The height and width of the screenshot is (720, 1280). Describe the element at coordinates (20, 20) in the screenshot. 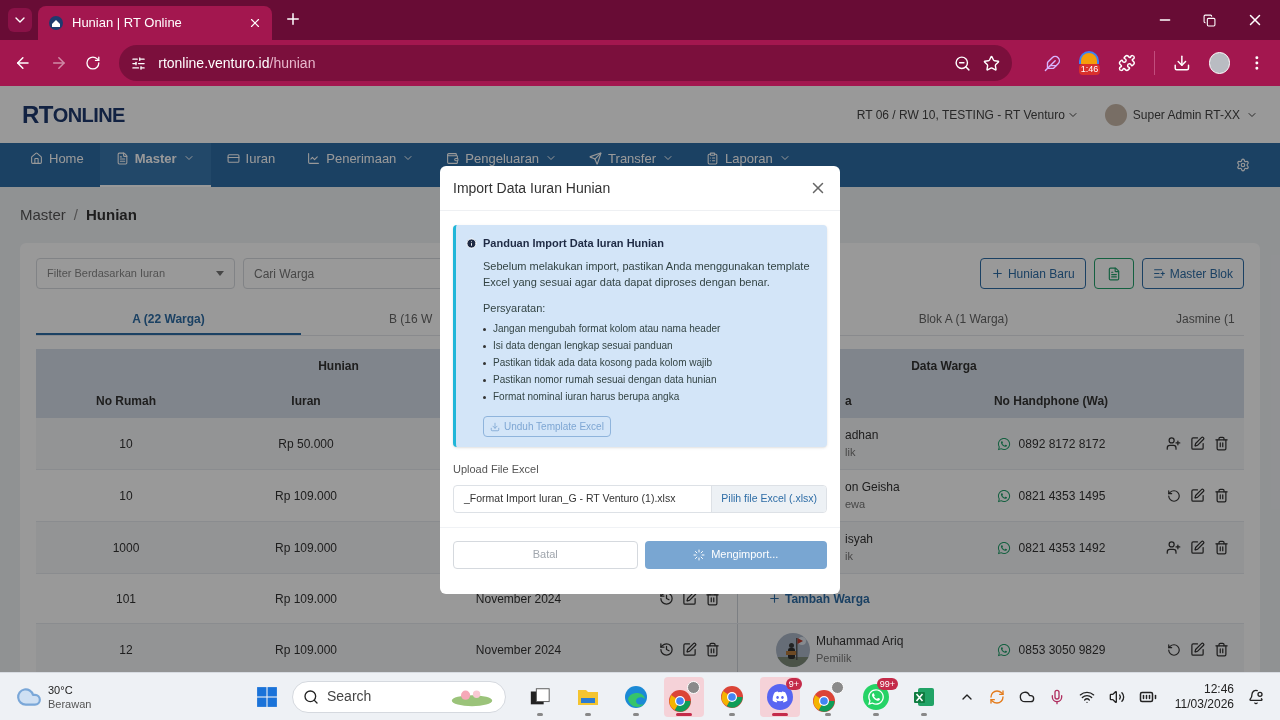

I see `tab-list-button` at that location.